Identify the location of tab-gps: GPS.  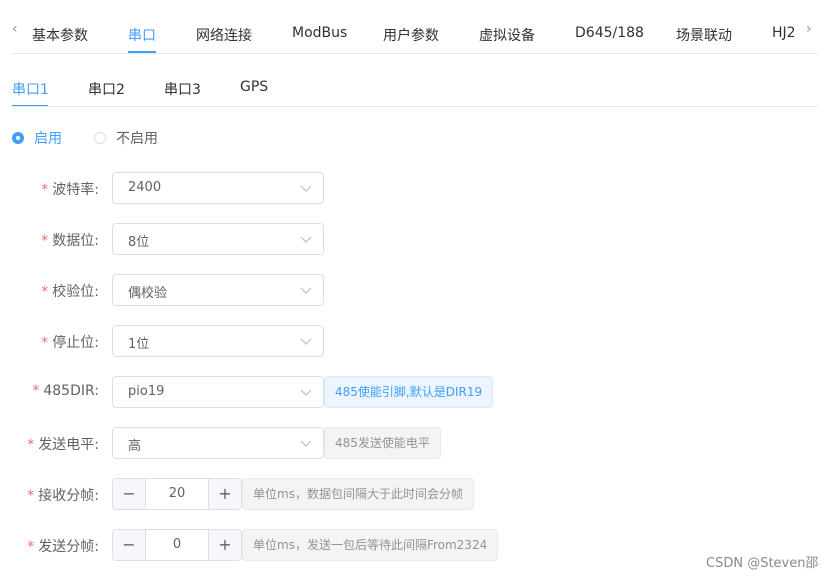
(254, 87).